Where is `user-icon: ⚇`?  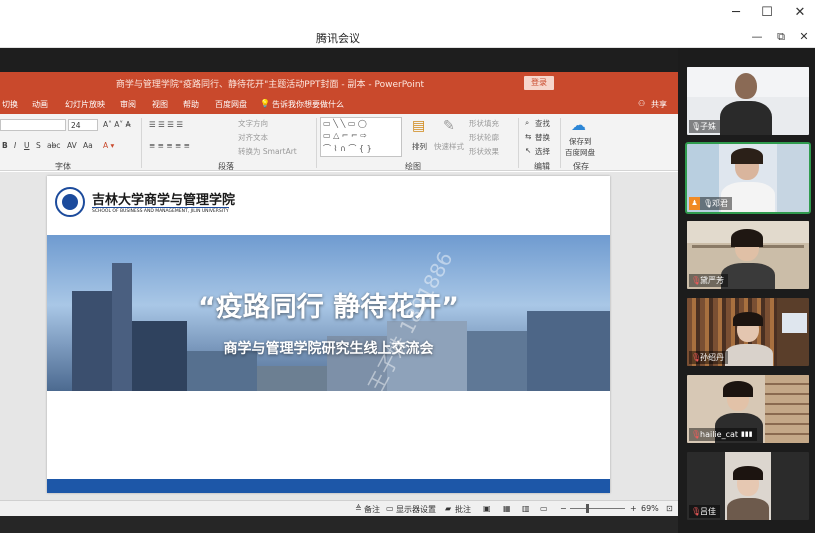 user-icon: ⚇ is located at coordinates (642, 103).